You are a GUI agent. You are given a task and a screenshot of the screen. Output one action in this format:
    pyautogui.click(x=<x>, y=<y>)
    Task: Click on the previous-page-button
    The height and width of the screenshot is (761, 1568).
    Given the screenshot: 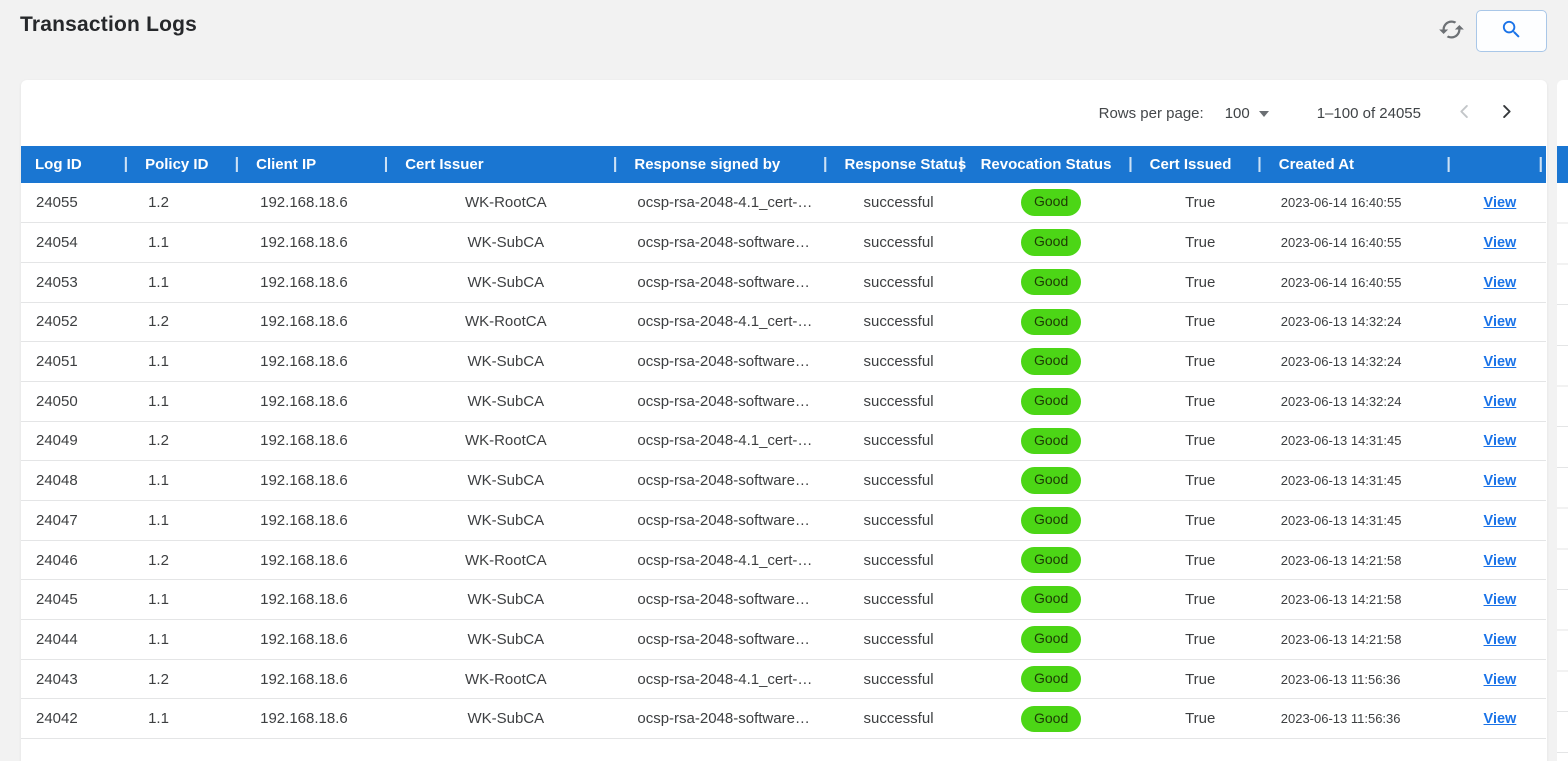 What is the action you would take?
    pyautogui.click(x=1464, y=113)
    